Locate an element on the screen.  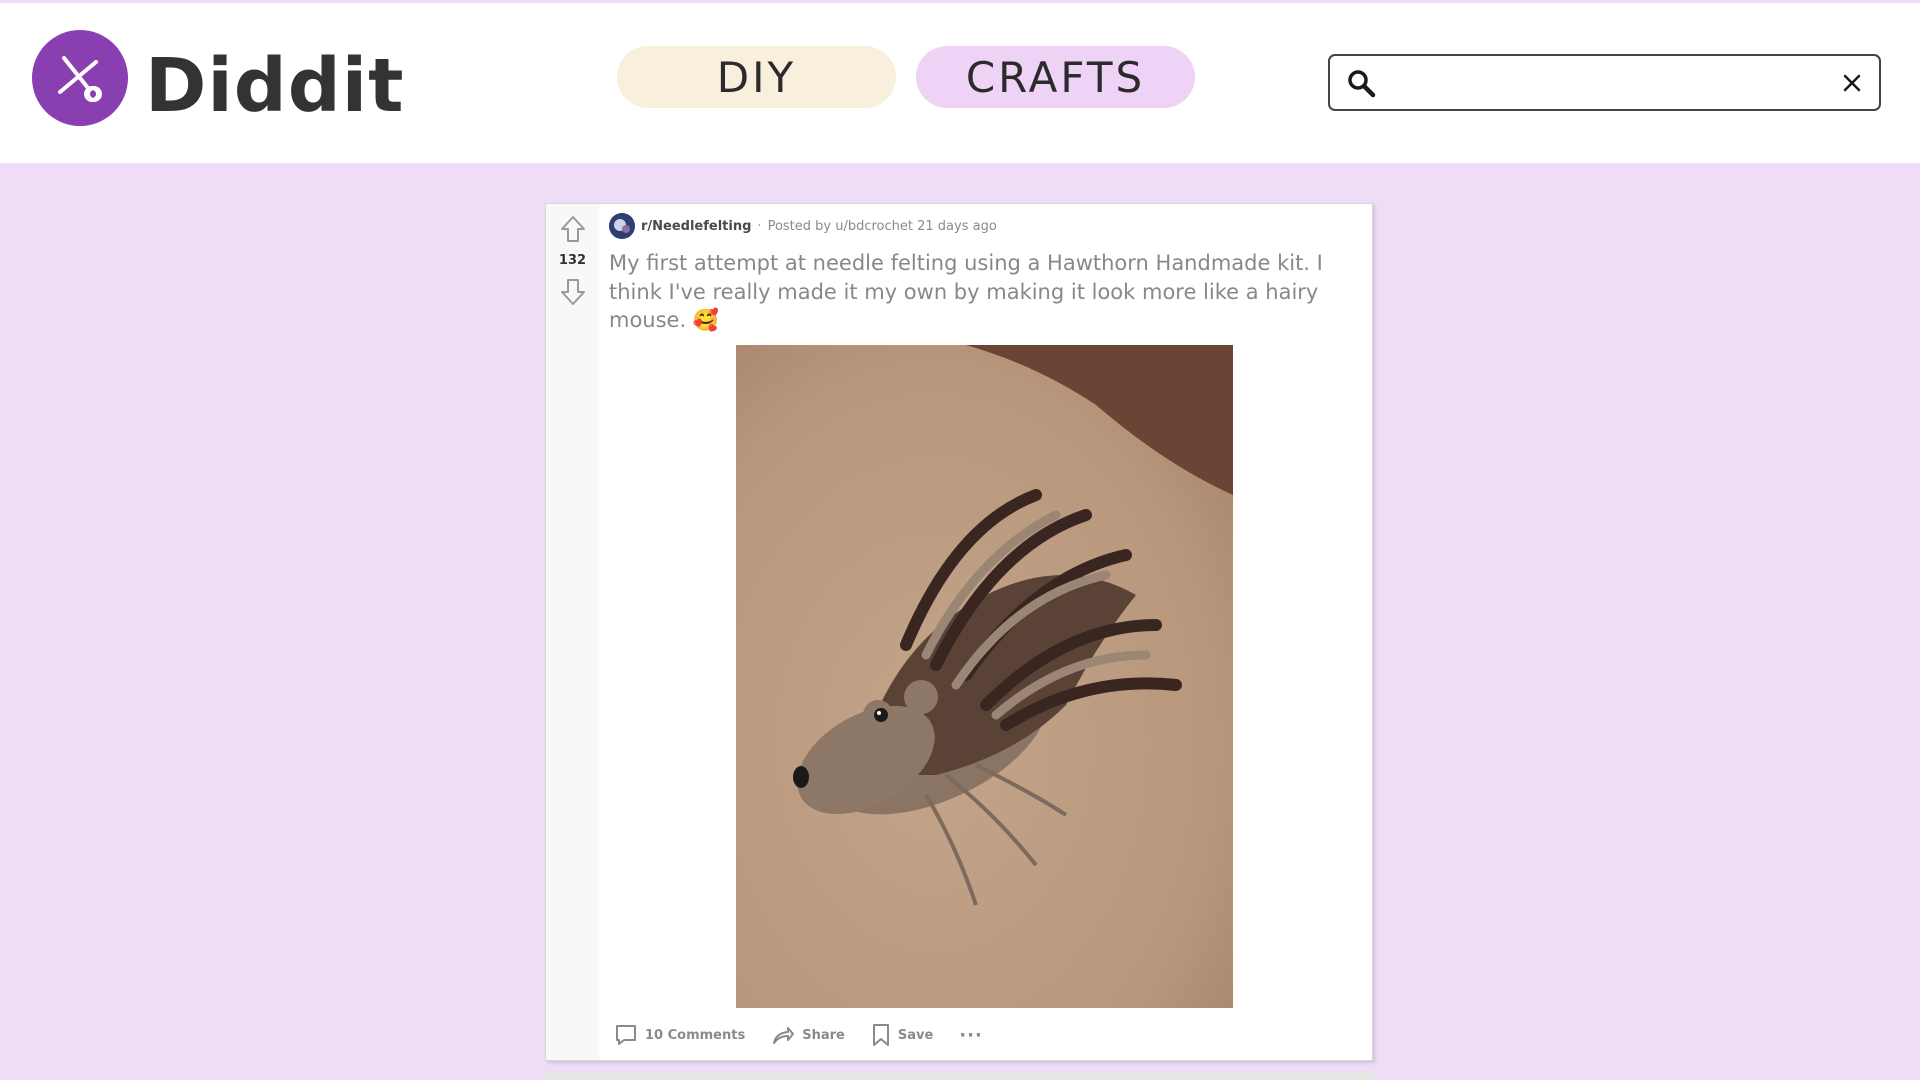
post-actions: 10 Comments Share Save ··· is located at coordinates (798, 1035).